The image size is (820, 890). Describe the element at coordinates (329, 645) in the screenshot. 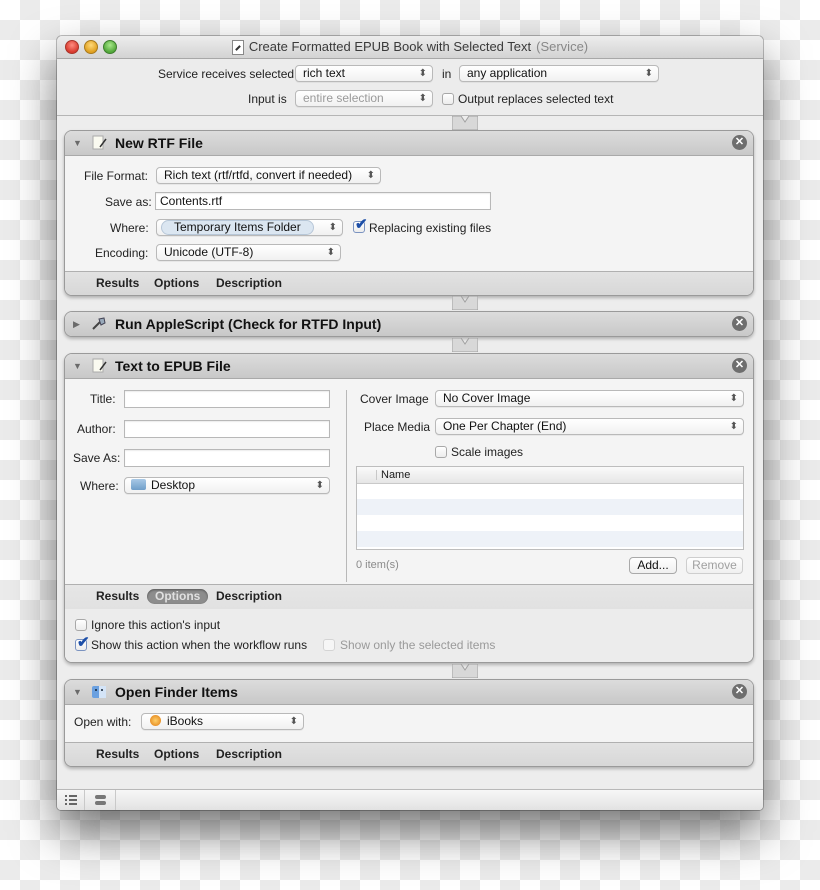

I see `show-selected-checkbox` at that location.